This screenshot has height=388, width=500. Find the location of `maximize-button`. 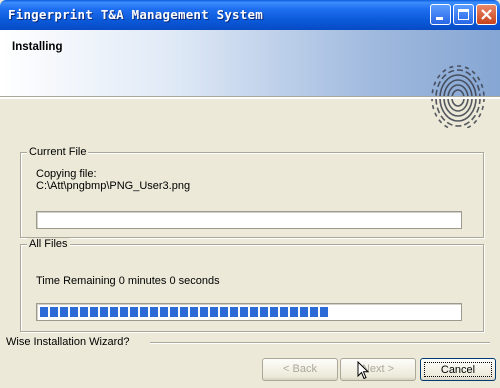

maximize-button is located at coordinates (463, 14).